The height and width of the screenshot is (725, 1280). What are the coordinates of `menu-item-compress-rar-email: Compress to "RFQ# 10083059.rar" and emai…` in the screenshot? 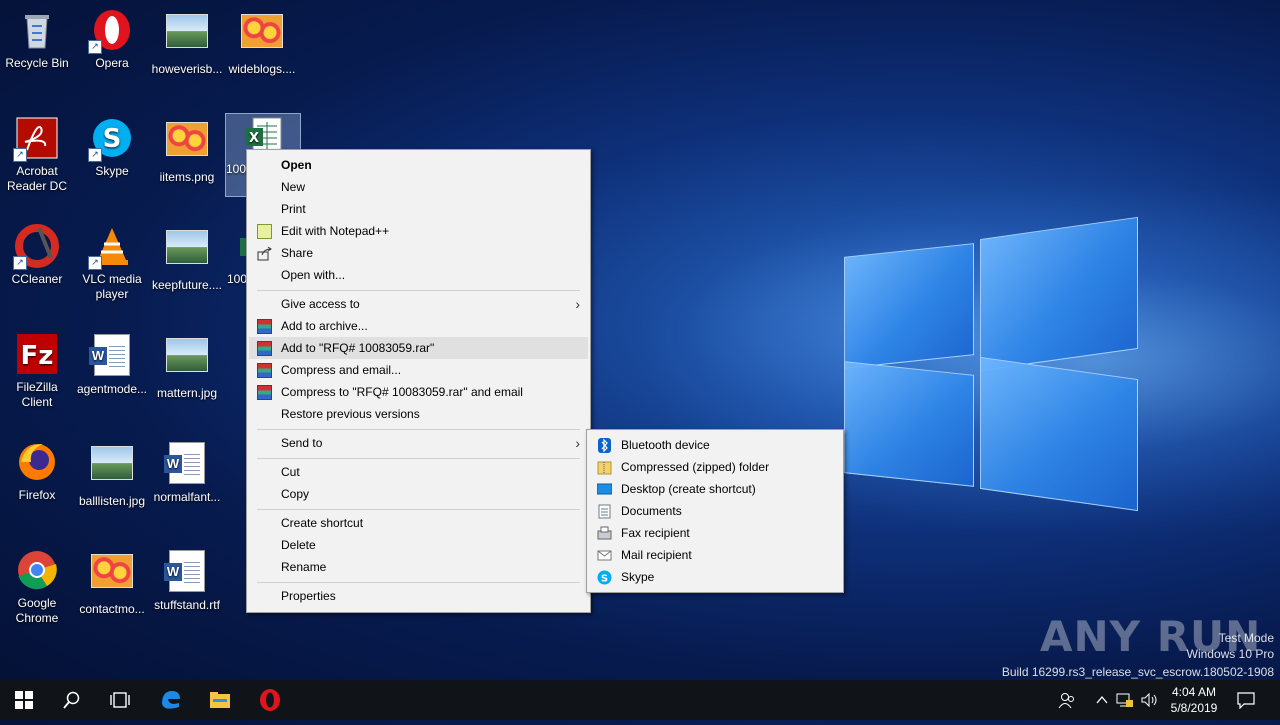 It's located at (418, 392).